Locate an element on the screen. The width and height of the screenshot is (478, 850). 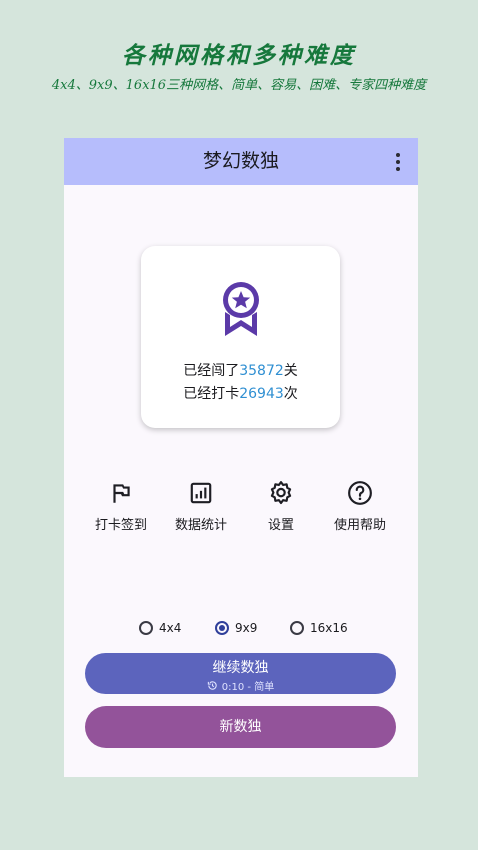
app-bar: 梦幻数独 is located at coordinates (241, 161).